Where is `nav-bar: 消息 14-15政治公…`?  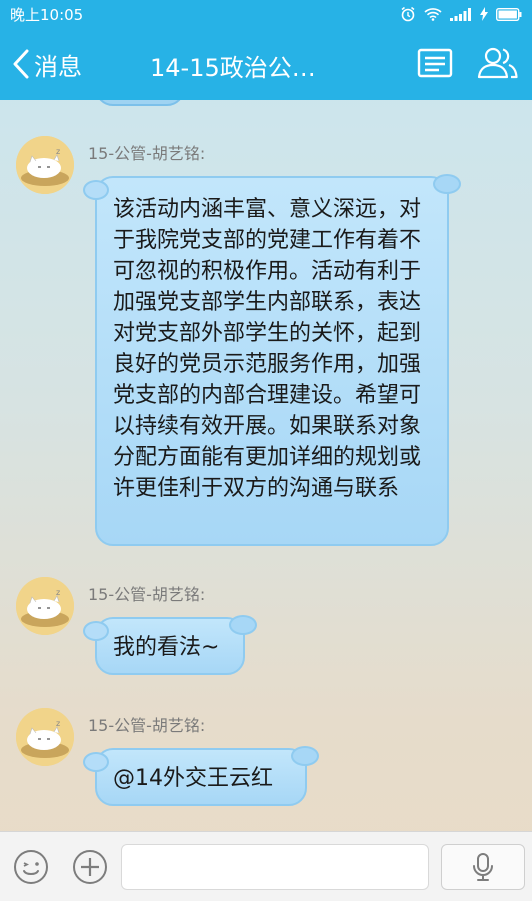
nav-bar: 消息 14-15政治公… is located at coordinates (266, 64).